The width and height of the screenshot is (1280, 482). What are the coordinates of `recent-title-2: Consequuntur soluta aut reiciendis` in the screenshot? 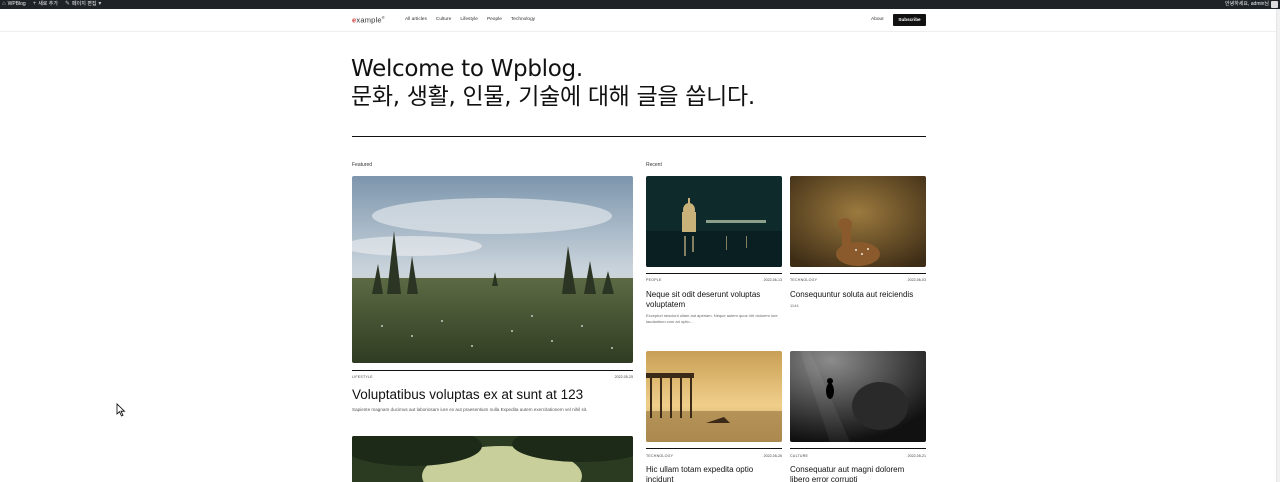 It's located at (858, 295).